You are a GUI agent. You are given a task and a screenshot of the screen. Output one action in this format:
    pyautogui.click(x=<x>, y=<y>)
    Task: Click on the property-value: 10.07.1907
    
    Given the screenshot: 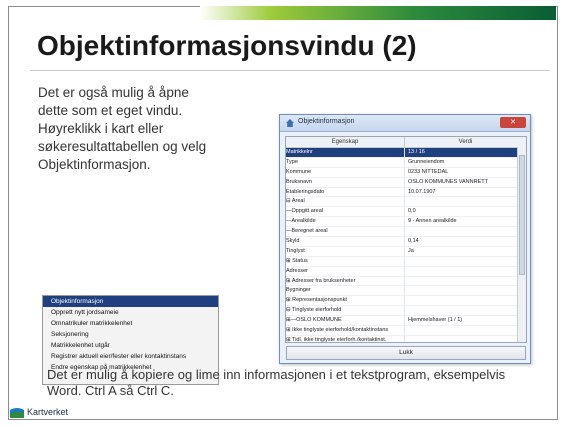 What is the action you would take?
    pyautogui.click(x=422, y=191)
    